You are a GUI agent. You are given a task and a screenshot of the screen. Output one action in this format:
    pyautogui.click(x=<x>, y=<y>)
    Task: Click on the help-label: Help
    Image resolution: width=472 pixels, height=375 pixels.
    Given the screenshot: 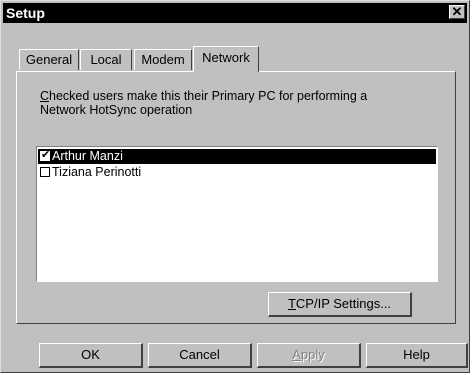 What is the action you would take?
    pyautogui.click(x=416, y=354)
    